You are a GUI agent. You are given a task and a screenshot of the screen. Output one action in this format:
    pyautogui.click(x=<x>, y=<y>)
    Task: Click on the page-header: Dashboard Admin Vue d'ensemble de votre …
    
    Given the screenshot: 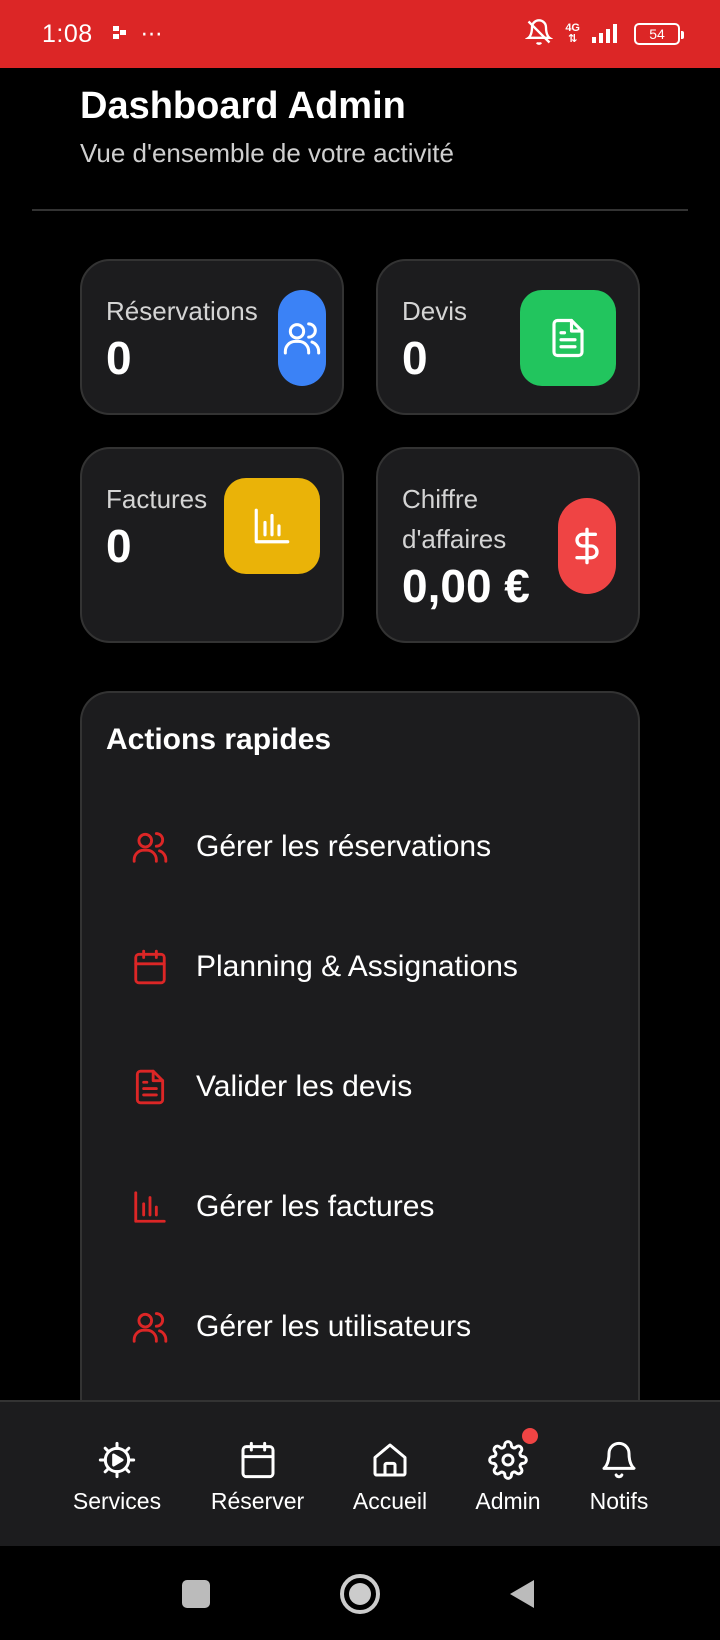 What is the action you would take?
    pyautogui.click(x=267, y=127)
    